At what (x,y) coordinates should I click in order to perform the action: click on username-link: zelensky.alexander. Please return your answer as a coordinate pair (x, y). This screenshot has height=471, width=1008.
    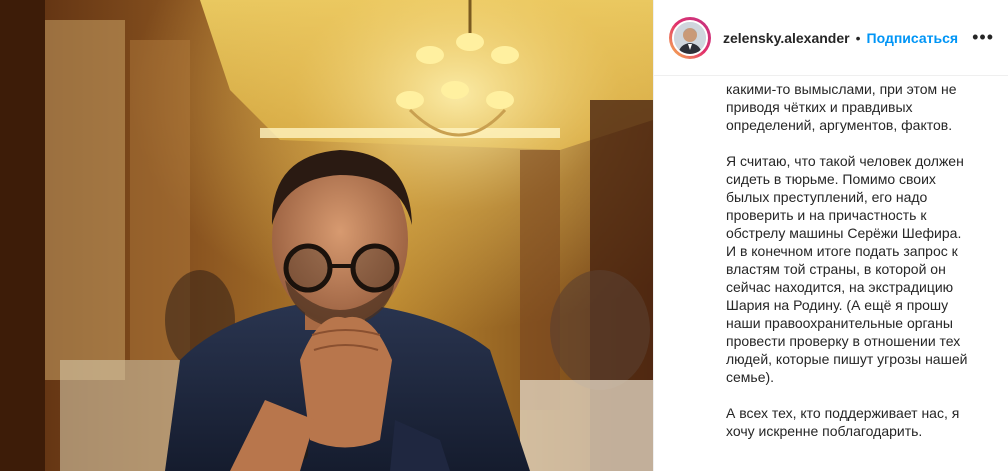
    Looking at the image, I should click on (786, 38).